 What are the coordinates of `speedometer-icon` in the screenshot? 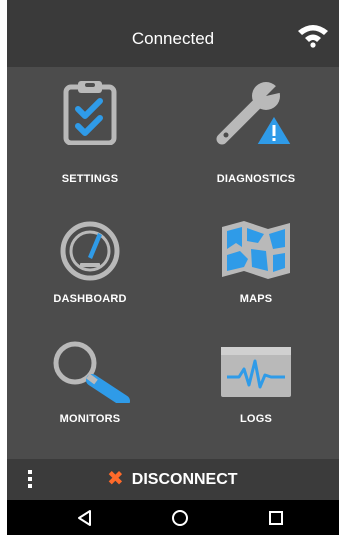 It's located at (90, 251).